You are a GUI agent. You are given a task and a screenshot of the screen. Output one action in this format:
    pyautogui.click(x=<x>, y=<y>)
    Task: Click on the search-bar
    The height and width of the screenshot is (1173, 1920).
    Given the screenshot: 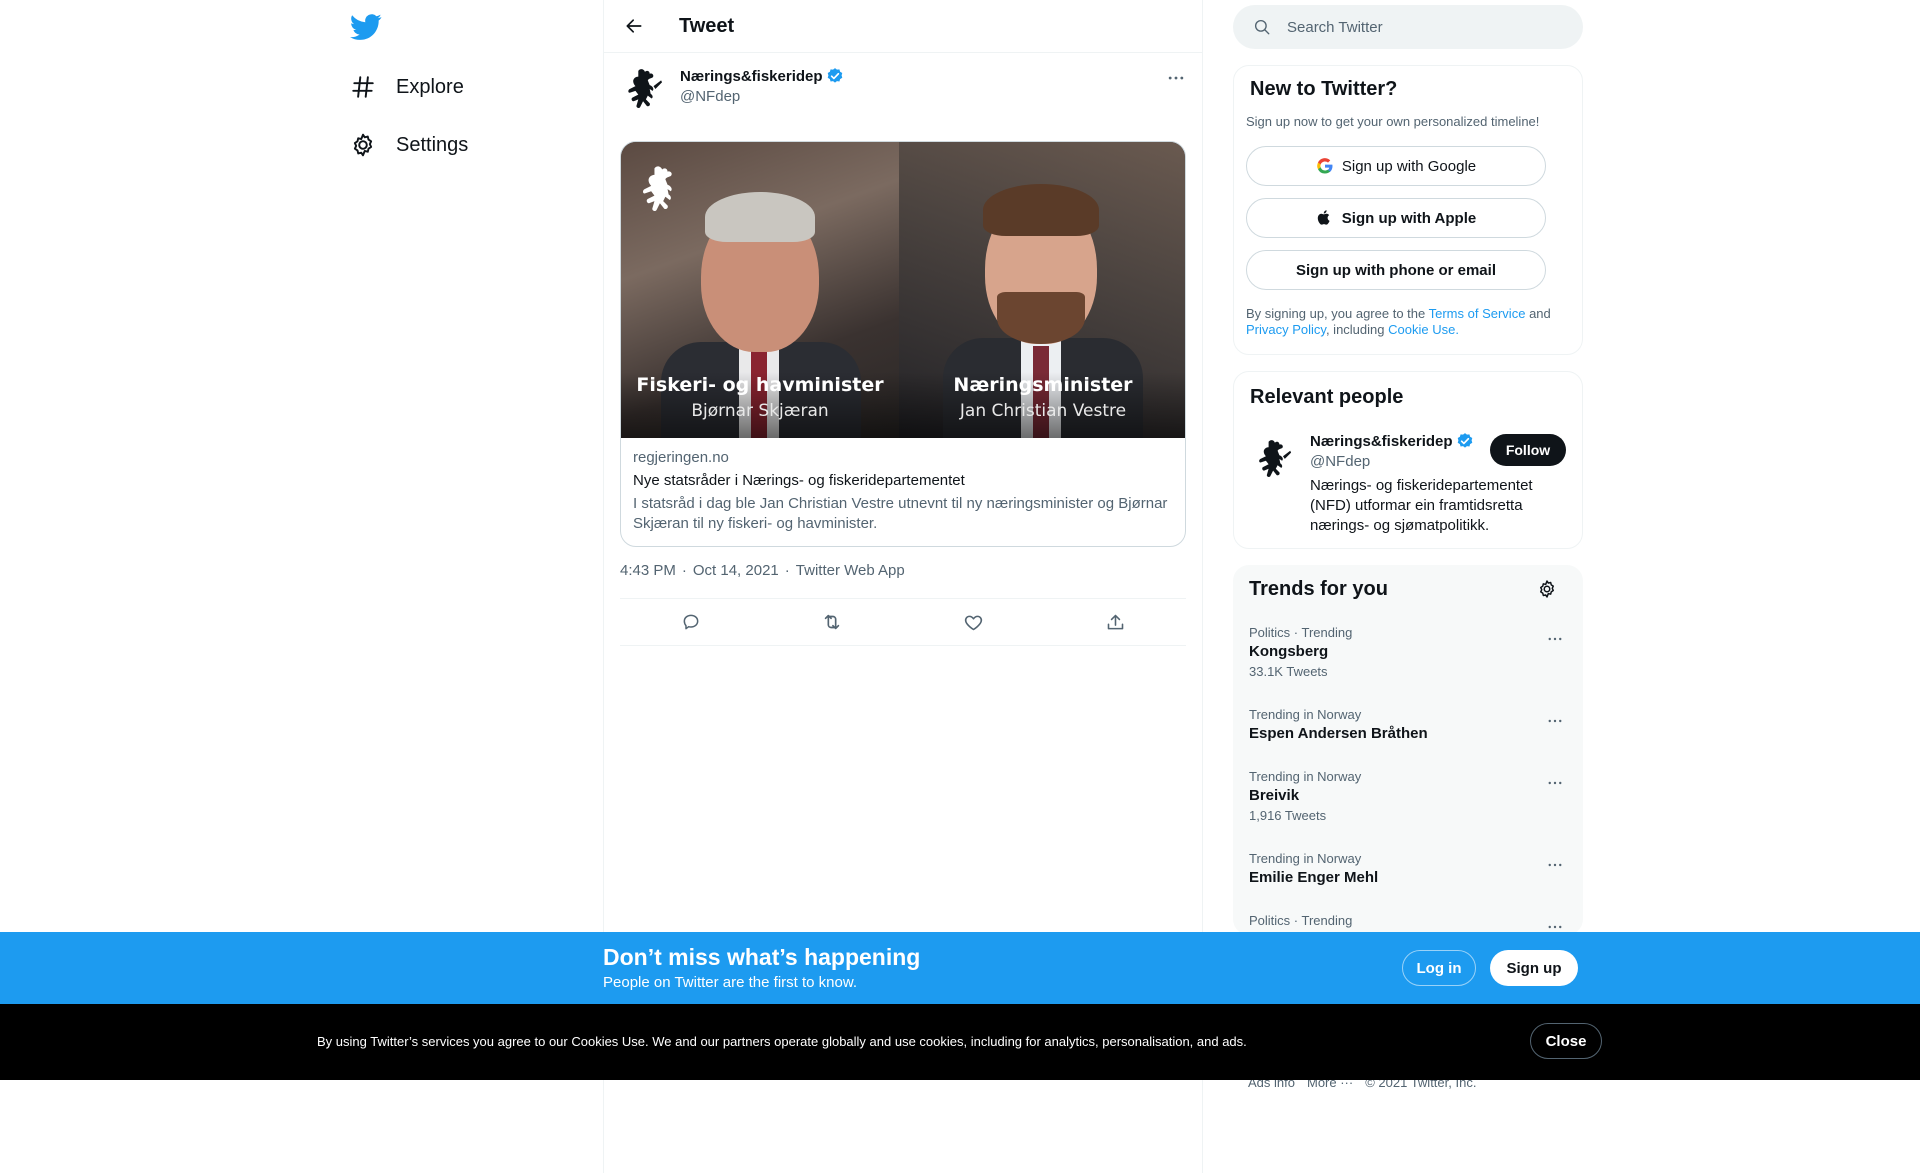 What is the action you would take?
    pyautogui.click(x=1408, y=27)
    